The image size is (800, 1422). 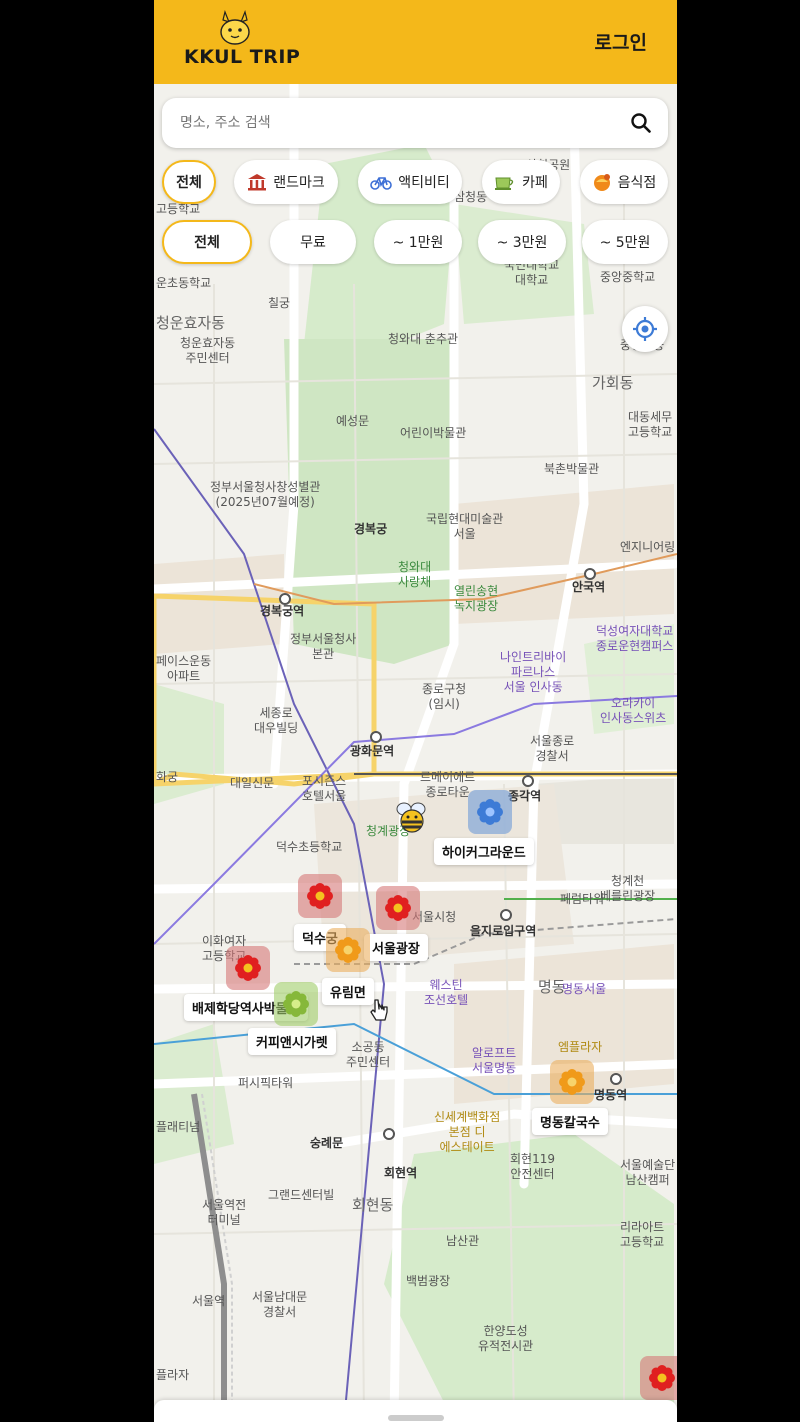 What do you see at coordinates (257, 182) in the screenshot?
I see `landmark-icon` at bounding box center [257, 182].